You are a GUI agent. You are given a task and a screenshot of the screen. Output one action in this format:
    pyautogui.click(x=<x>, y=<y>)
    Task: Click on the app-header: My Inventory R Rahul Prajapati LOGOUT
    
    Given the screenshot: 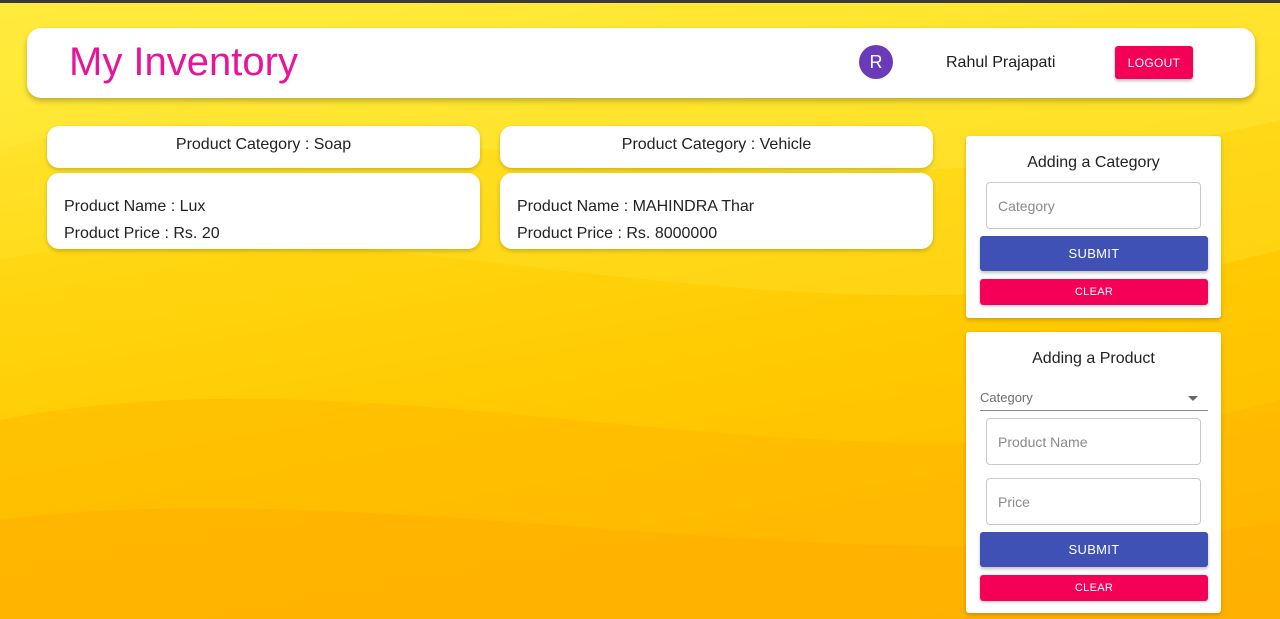 What is the action you would take?
    pyautogui.click(x=641, y=63)
    